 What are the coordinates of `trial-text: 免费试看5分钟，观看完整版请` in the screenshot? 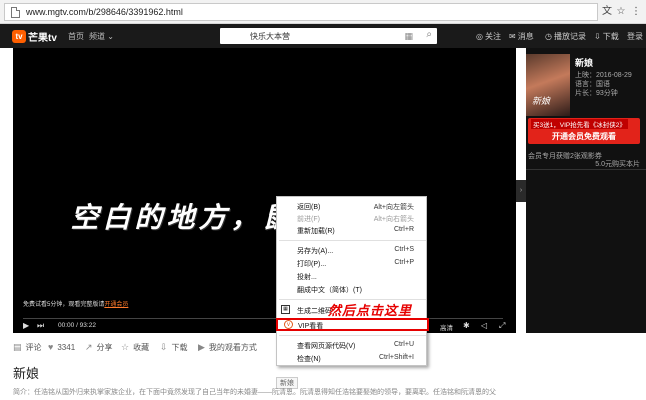 It's located at (64, 305).